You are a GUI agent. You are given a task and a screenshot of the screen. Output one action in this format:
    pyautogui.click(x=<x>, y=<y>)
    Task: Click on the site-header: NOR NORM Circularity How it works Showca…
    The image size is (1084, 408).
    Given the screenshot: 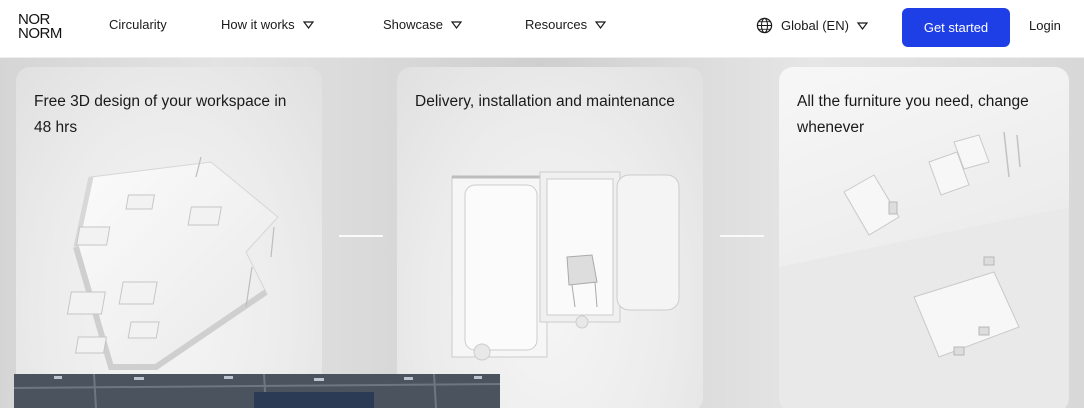 What is the action you would take?
    pyautogui.click(x=542, y=29)
    